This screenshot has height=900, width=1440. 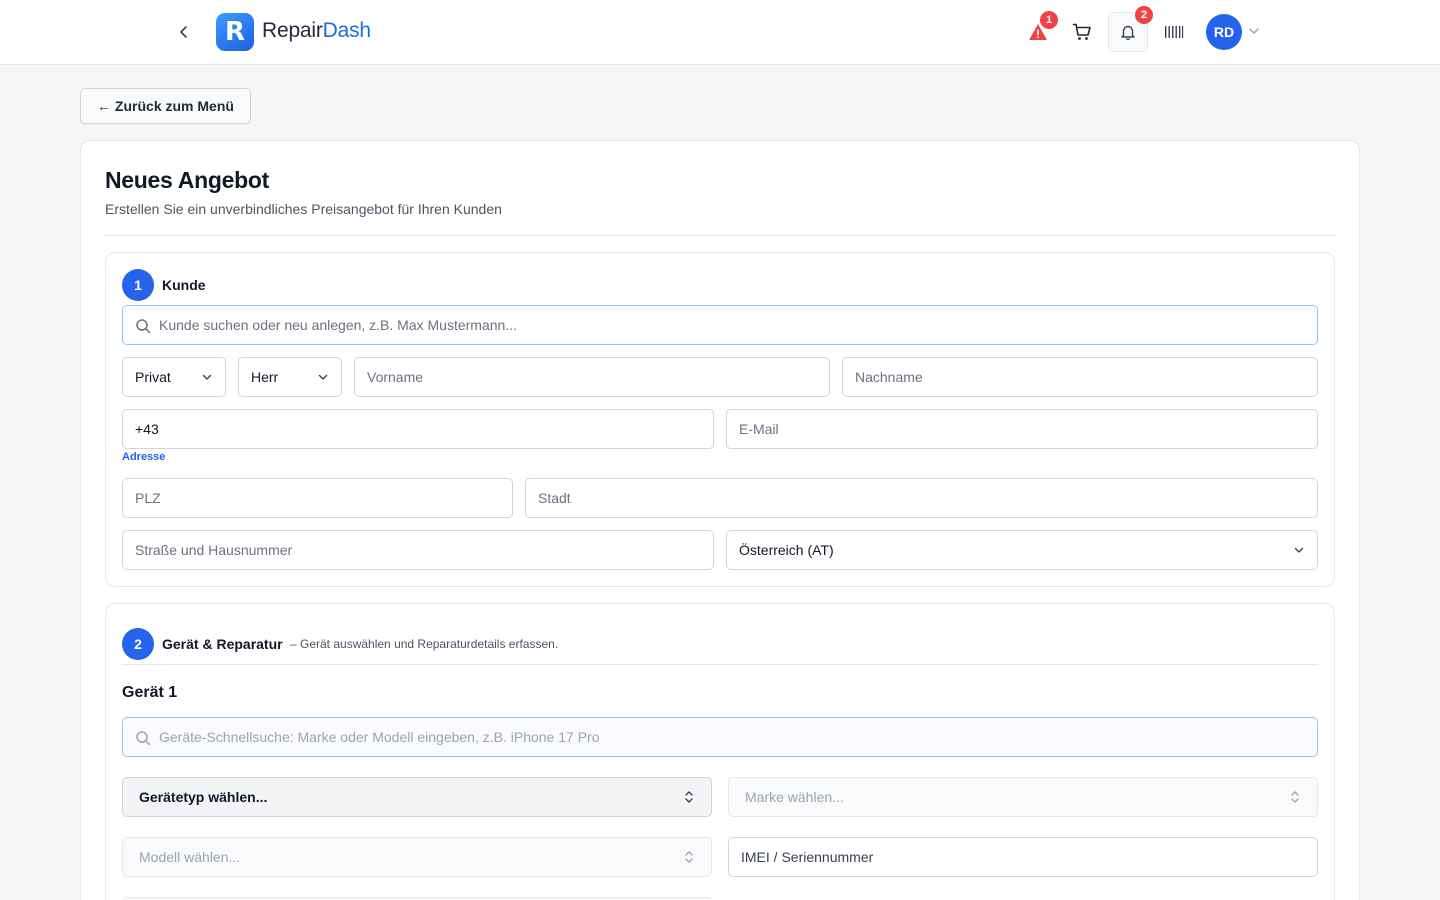 What do you see at coordinates (1144, 15) in the screenshot?
I see `notification-count-badge: 2` at bounding box center [1144, 15].